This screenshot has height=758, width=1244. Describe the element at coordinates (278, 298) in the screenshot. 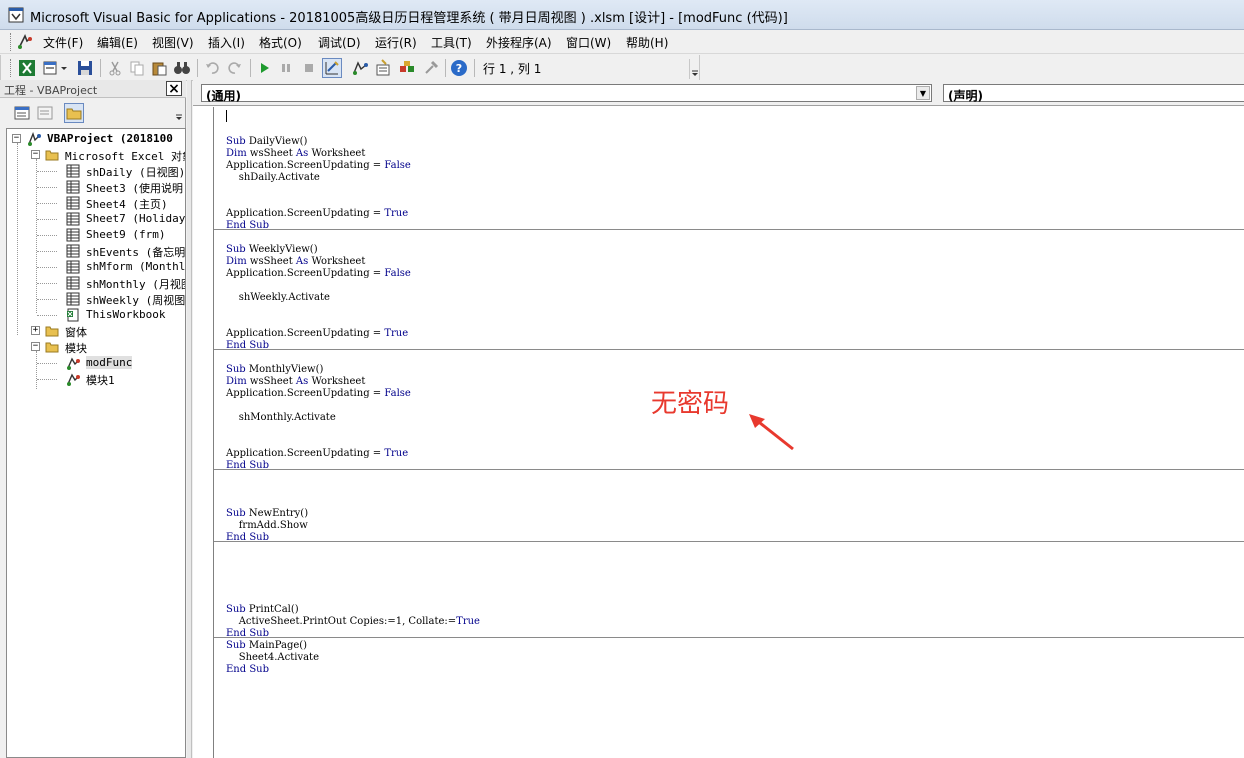

I see `code-line: shWeekly.Activate` at that location.